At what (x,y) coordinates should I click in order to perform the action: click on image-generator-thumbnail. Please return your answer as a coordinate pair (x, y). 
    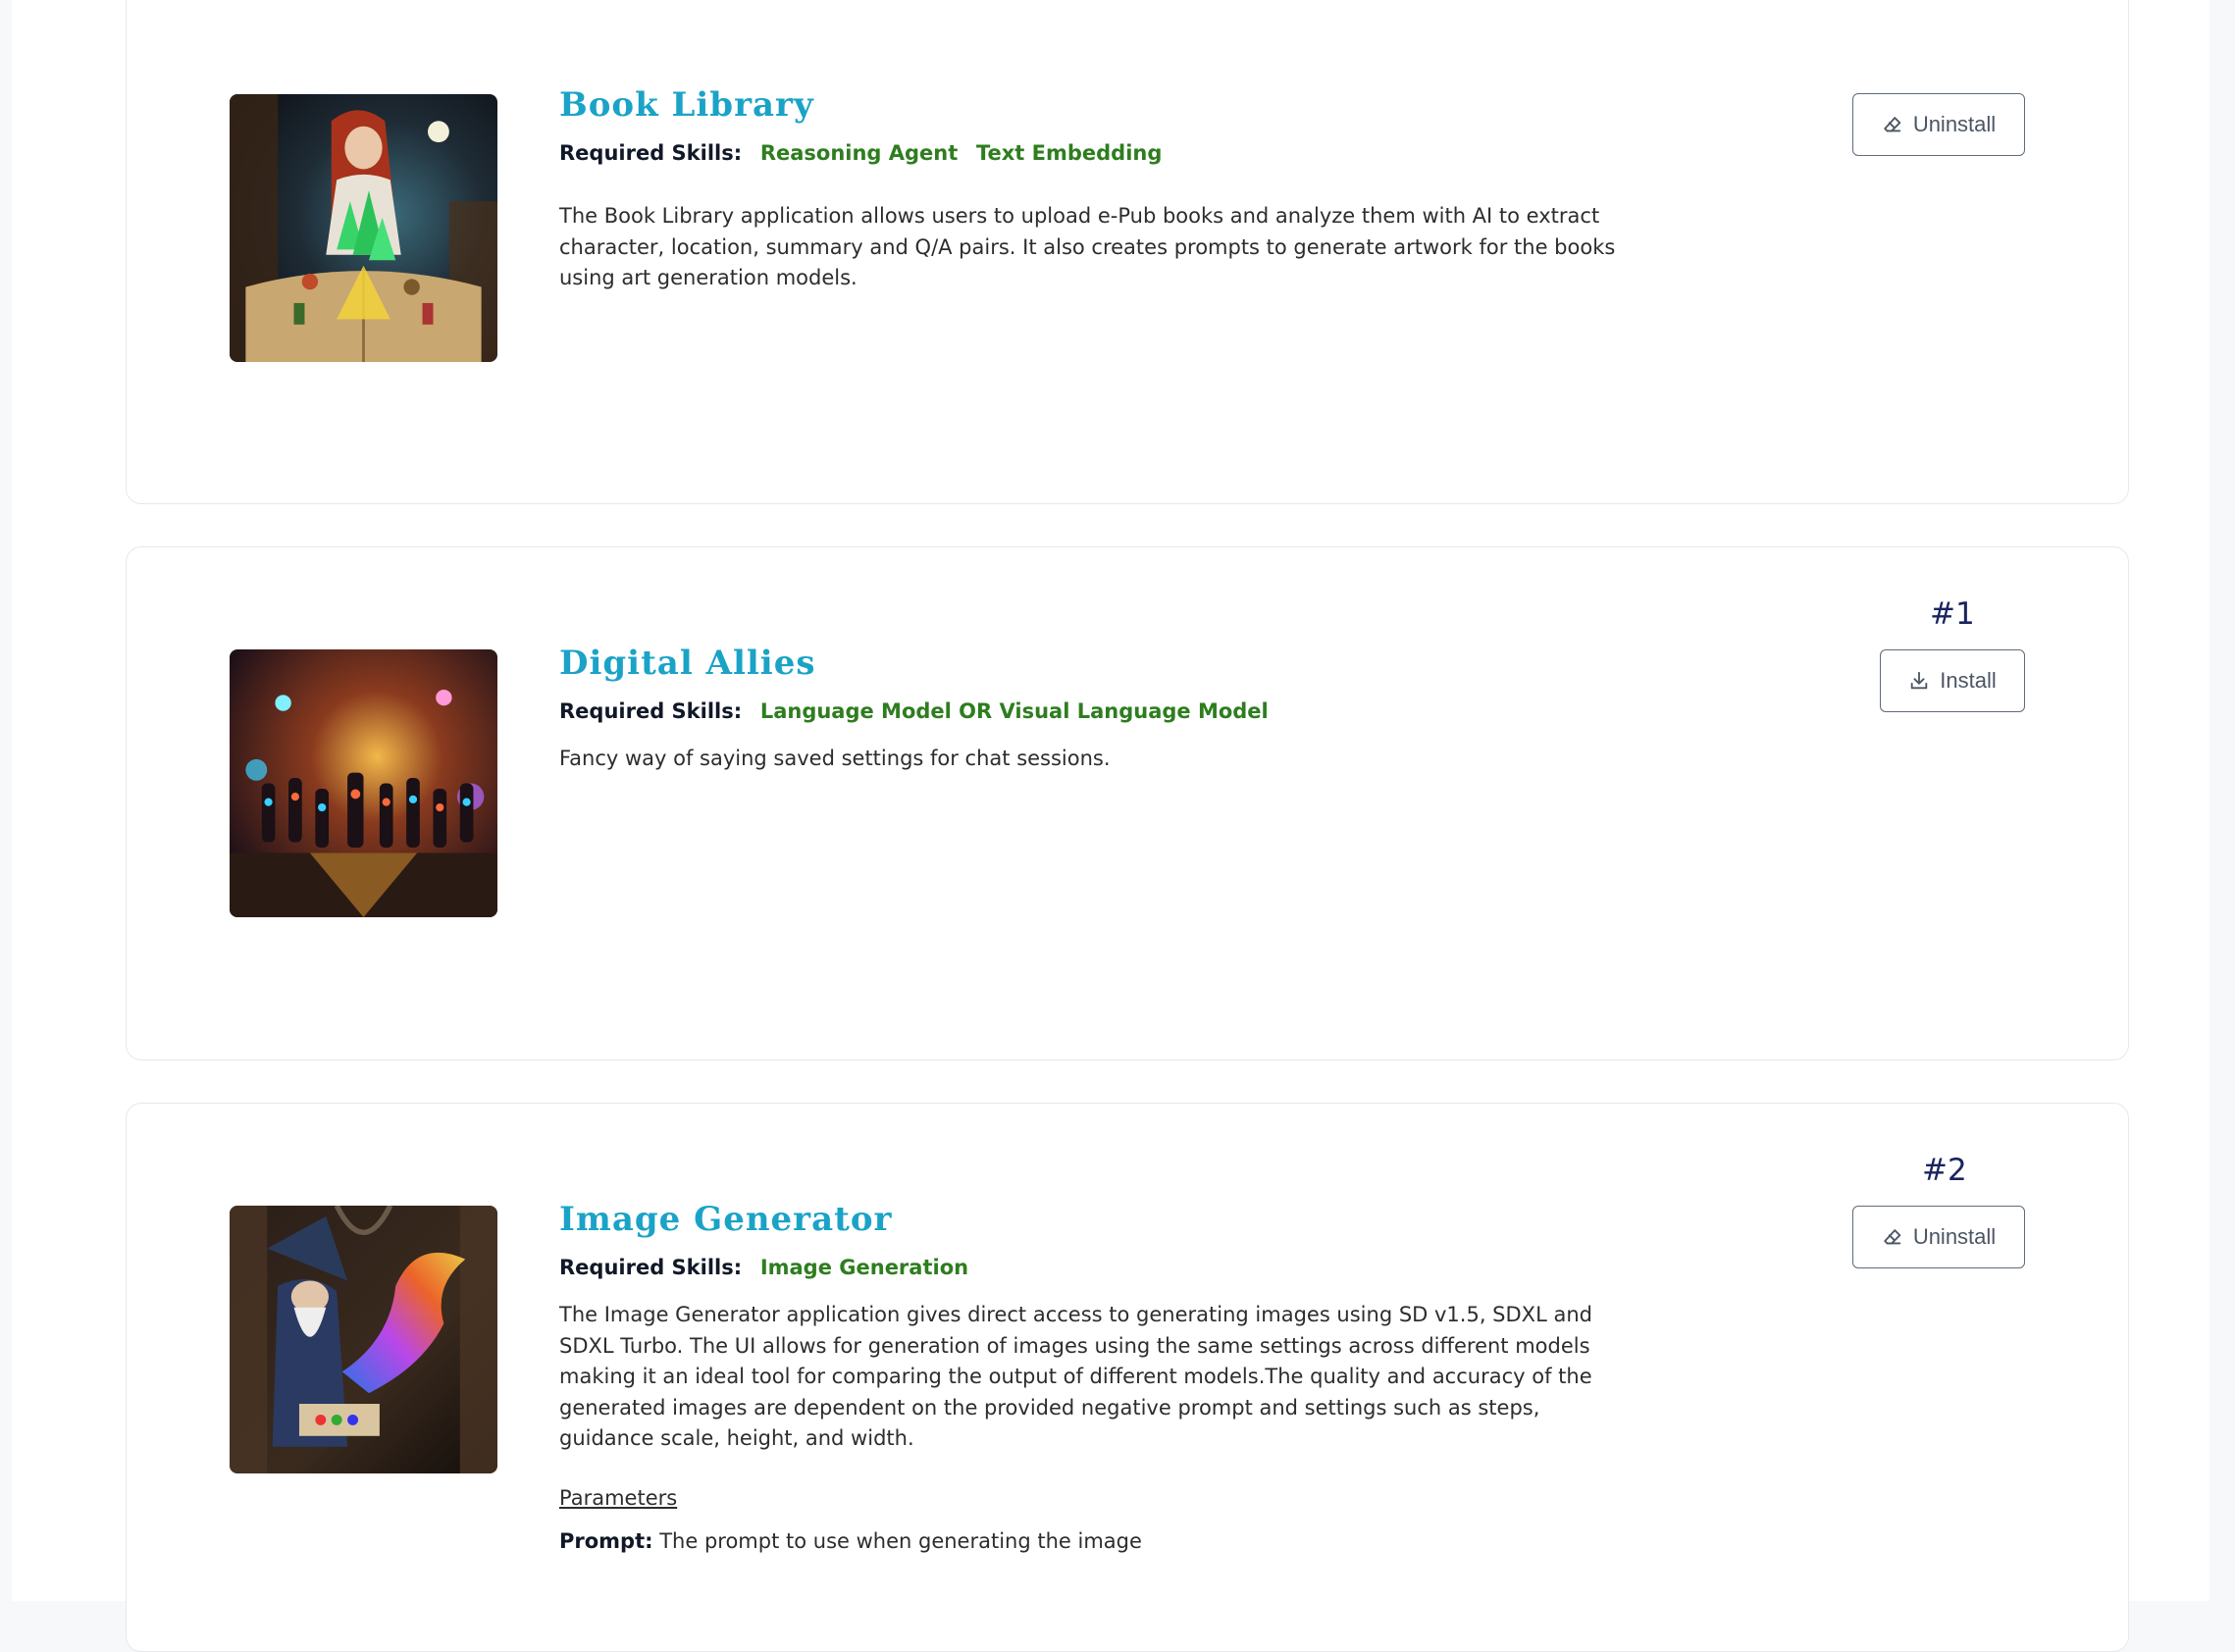
    Looking at the image, I should click on (363, 1339).